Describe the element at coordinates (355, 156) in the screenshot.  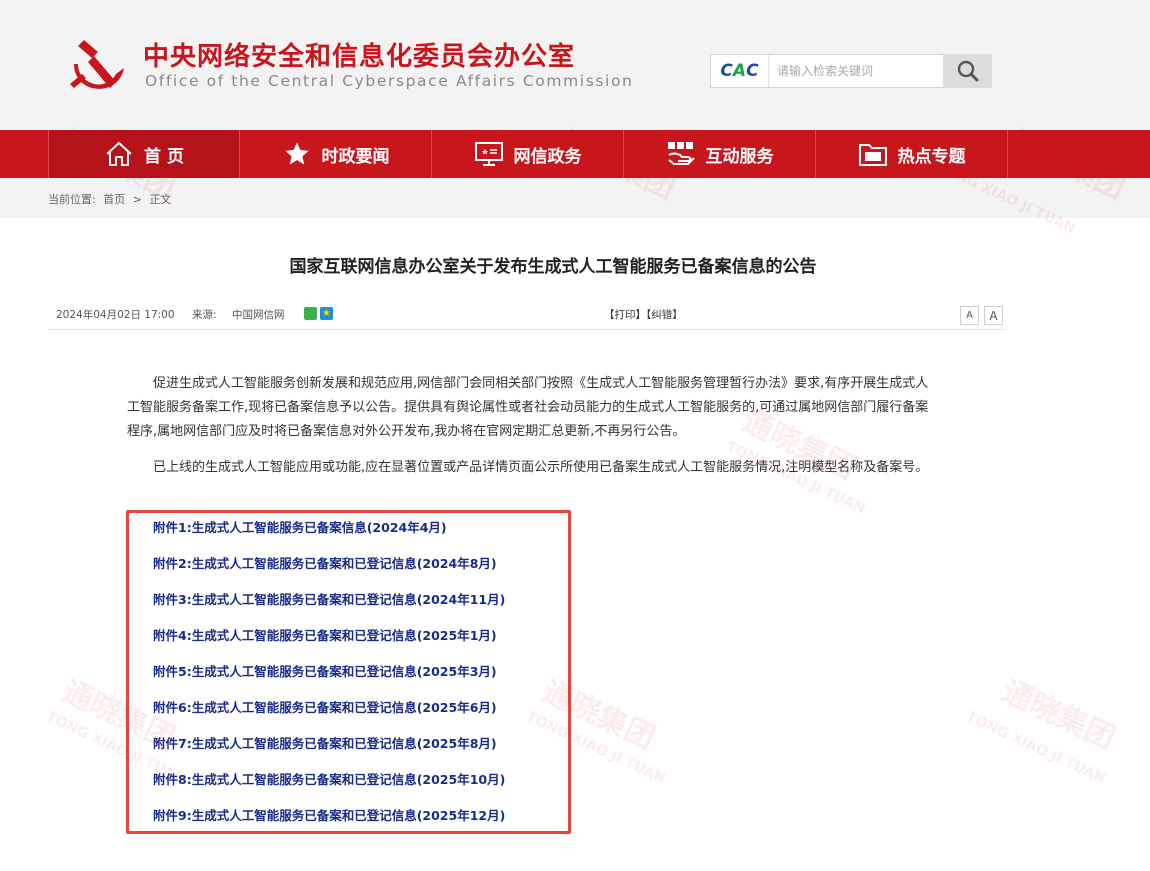
I see `nav-item-label: 时政要闻` at that location.